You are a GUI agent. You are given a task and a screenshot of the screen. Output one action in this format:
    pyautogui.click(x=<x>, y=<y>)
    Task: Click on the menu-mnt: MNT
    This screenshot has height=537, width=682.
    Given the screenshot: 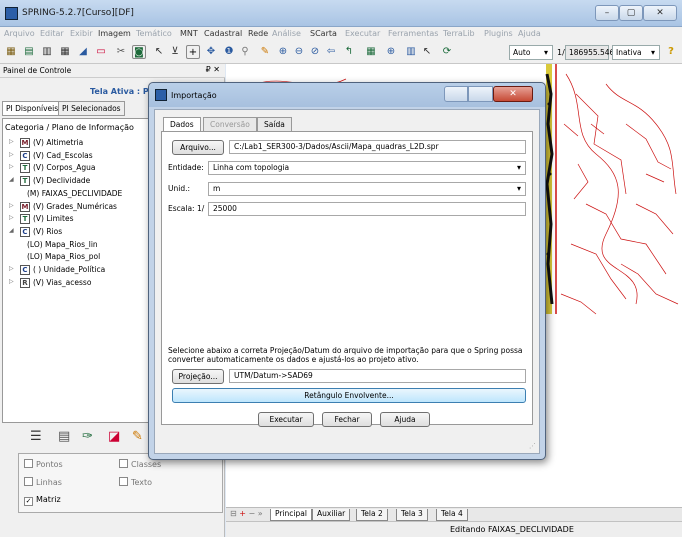 What is the action you would take?
    pyautogui.click(x=189, y=33)
    